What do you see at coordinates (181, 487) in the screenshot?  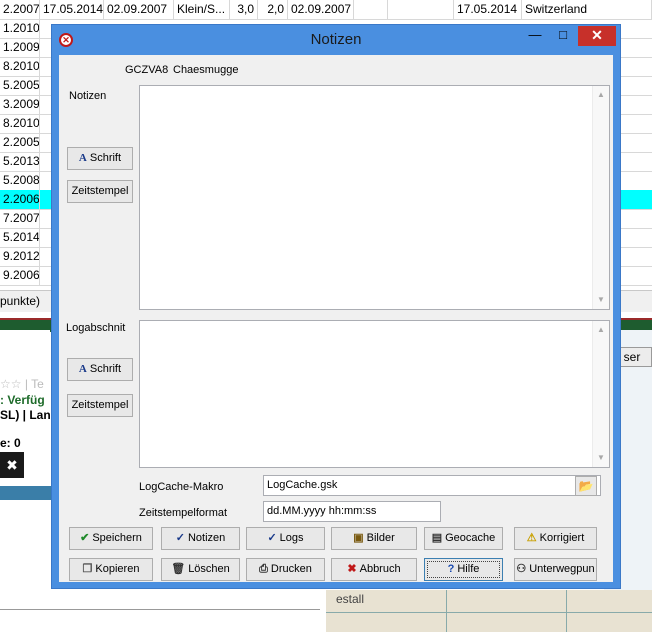 I see `macro-label: LogCache-Makro` at bounding box center [181, 487].